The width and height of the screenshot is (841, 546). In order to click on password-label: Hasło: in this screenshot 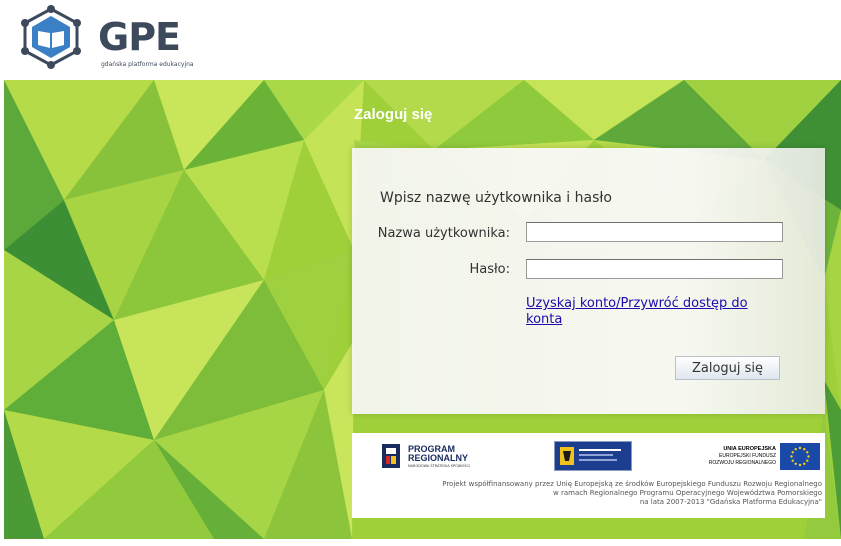, I will do `click(489, 269)`.